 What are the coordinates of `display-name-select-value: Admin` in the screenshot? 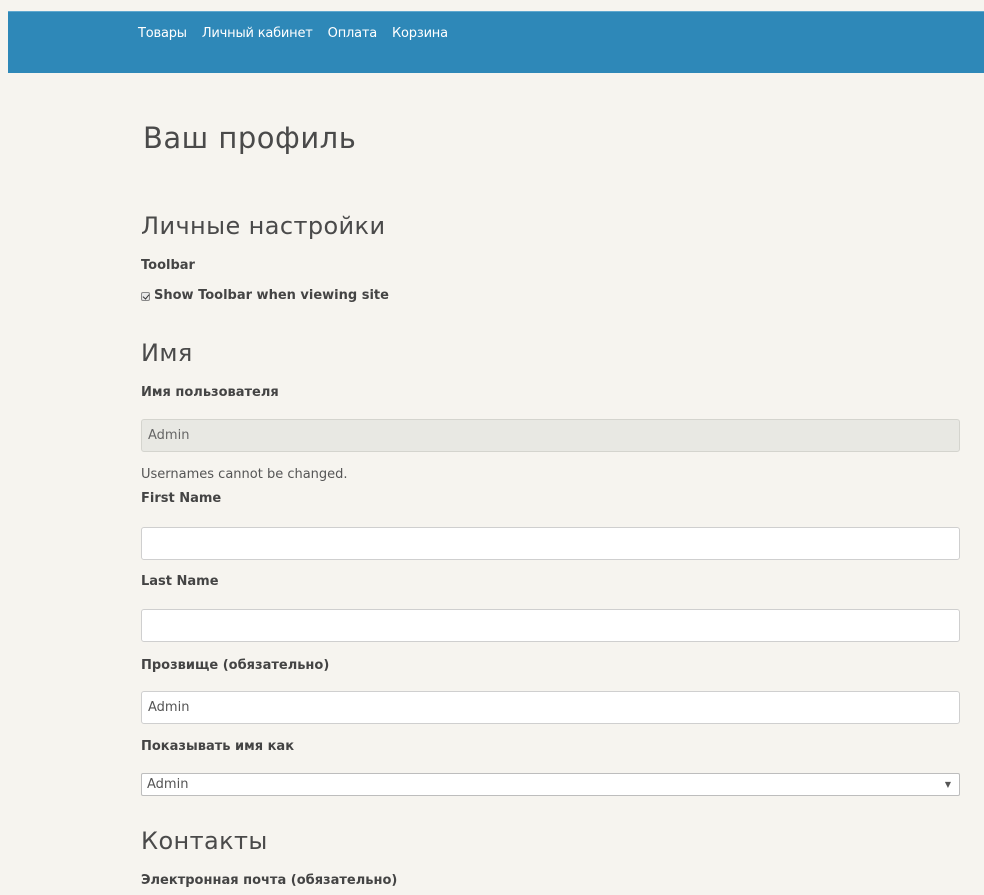 It's located at (168, 784).